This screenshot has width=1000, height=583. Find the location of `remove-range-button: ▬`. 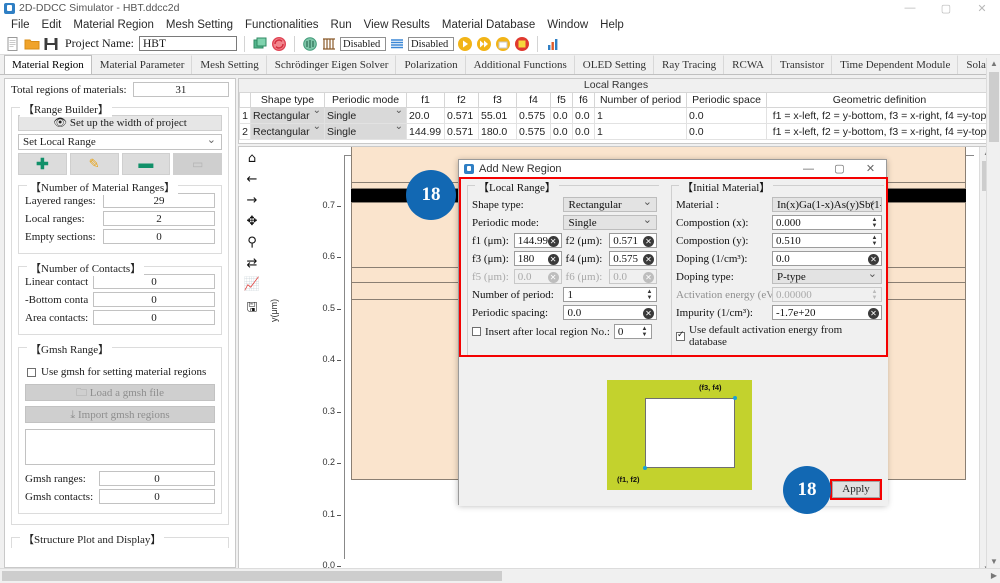

remove-range-button: ▬ is located at coordinates (146, 164).